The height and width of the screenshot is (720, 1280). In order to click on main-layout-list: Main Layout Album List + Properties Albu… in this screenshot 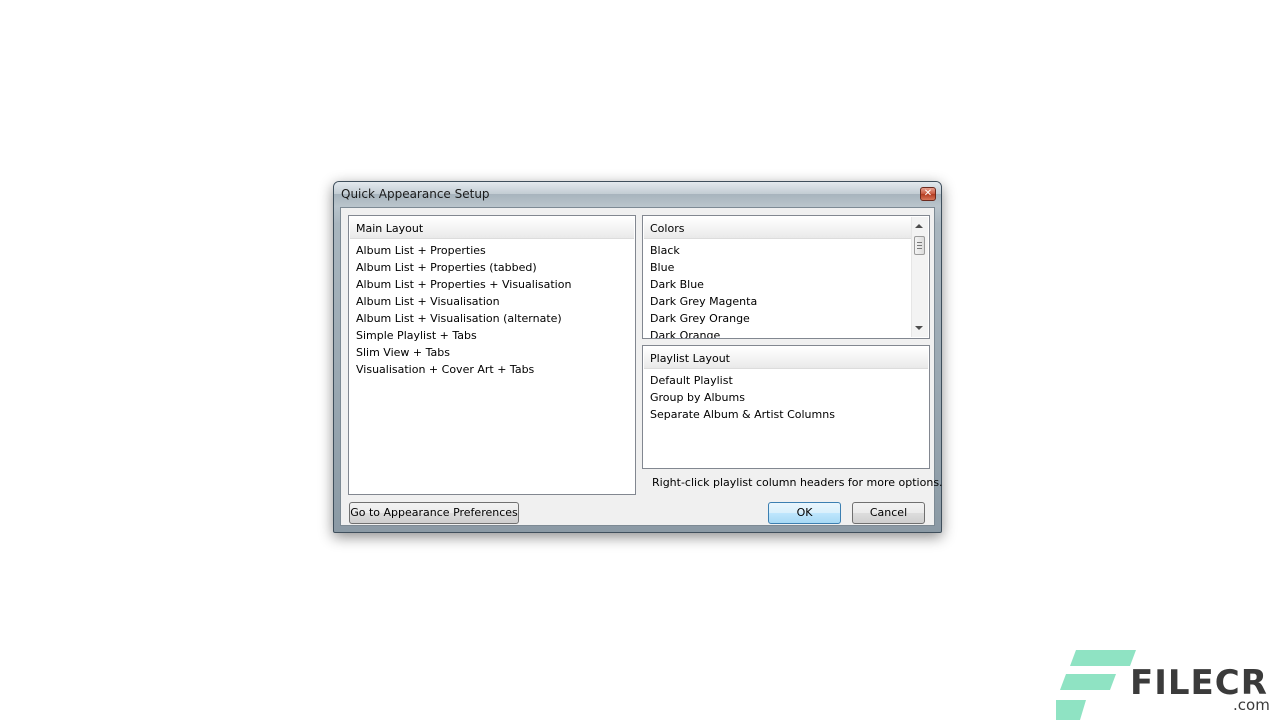, I will do `click(492, 355)`.